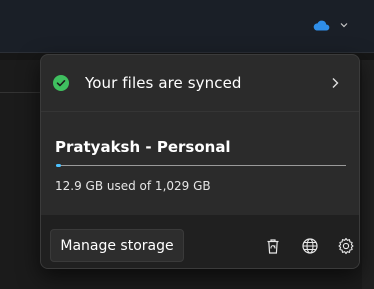  I want to click on divider, so click(200, 111).